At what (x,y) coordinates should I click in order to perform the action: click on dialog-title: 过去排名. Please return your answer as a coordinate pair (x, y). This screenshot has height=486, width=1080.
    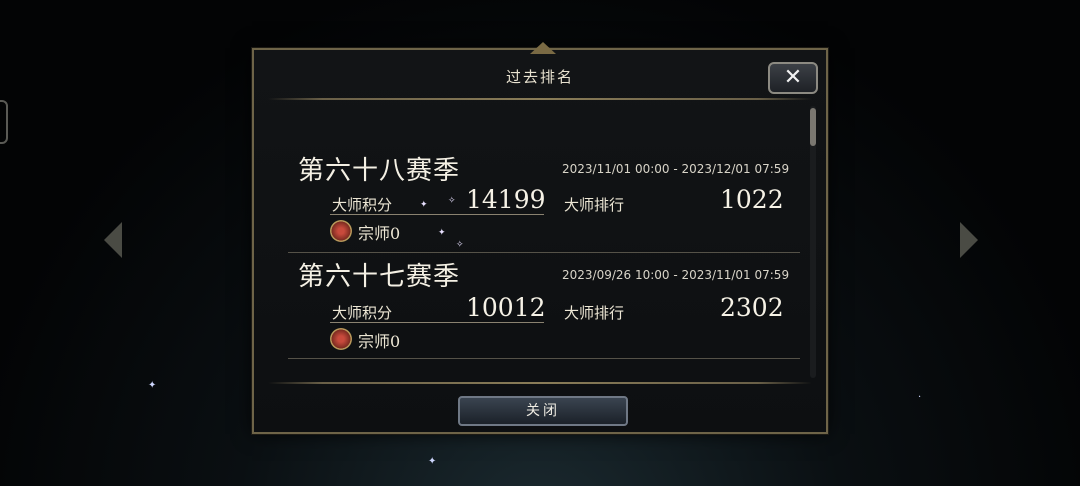
    Looking at the image, I should click on (539, 77).